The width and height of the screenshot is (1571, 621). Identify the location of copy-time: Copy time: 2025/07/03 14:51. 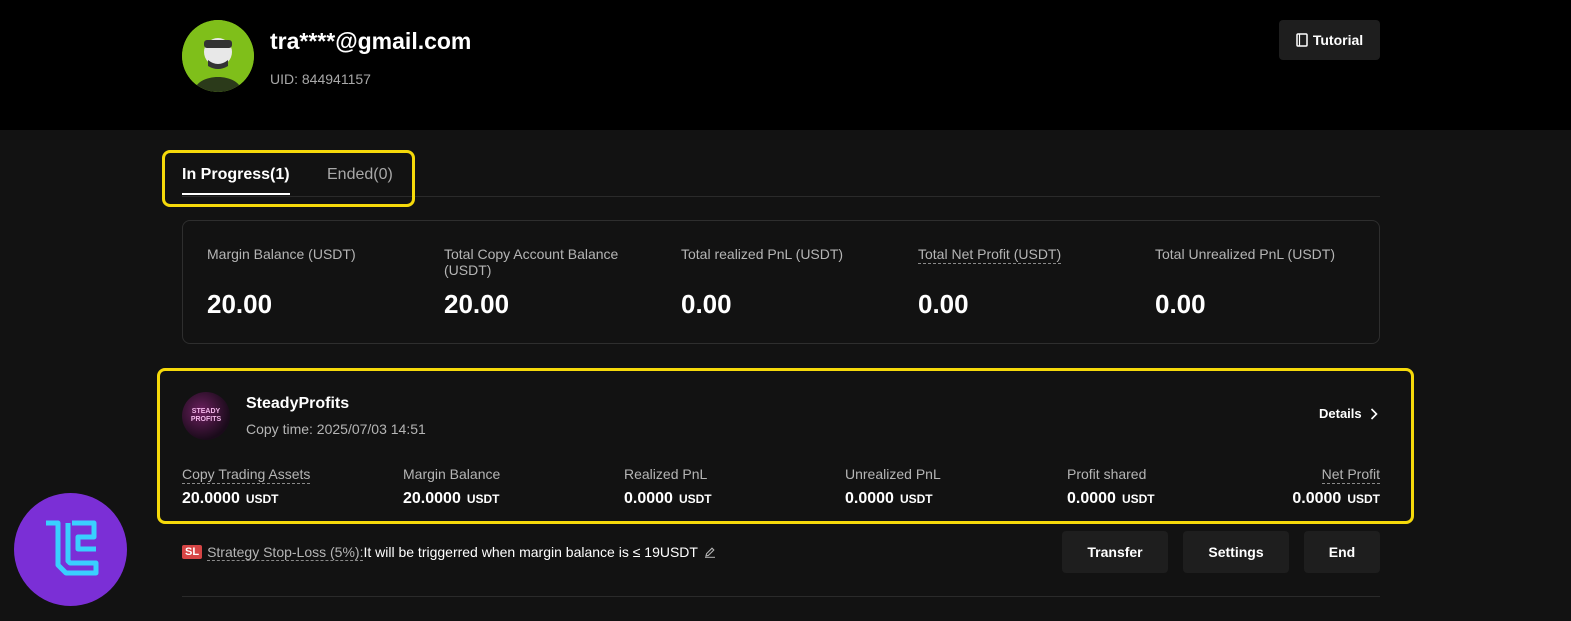
(336, 429).